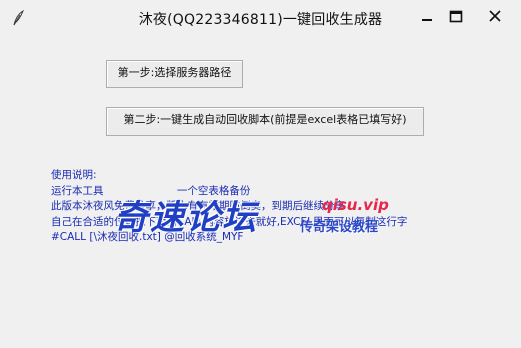 This screenshot has width=521, height=348. Describe the element at coordinates (355, 205) in the screenshot. I see `watermark-site: qisu.vip` at that location.